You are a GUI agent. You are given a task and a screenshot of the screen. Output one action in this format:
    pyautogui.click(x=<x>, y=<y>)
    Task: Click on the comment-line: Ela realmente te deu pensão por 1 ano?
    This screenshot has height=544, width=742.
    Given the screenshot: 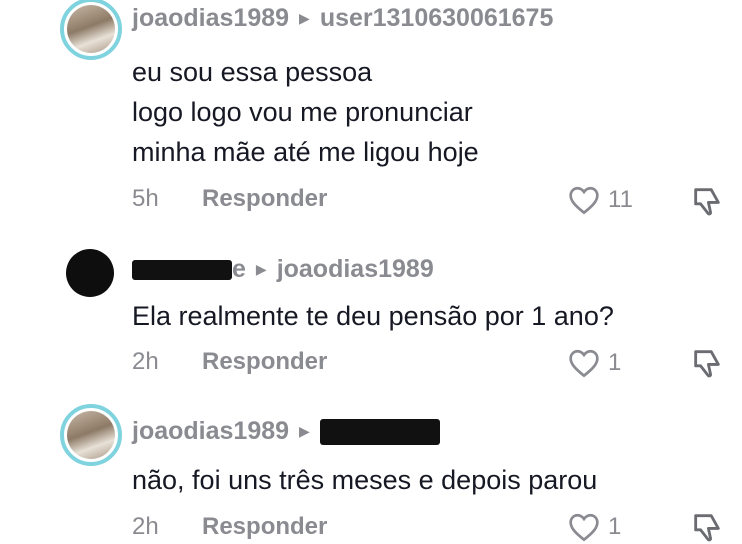 What is the action you would take?
    pyautogui.click(x=373, y=316)
    